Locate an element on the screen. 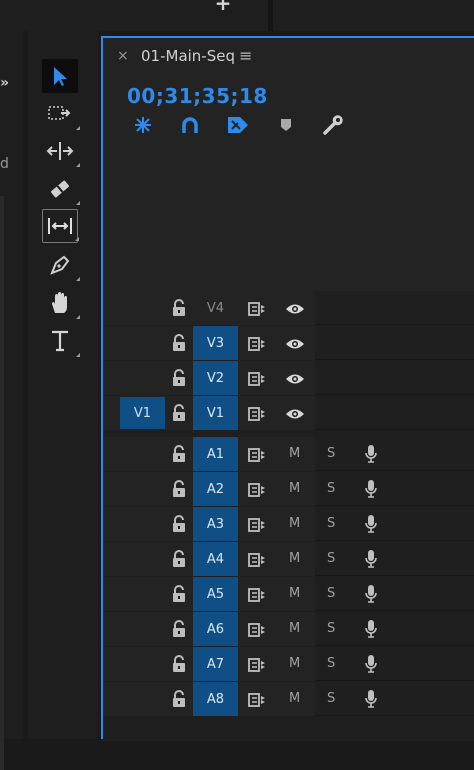 This screenshot has height=770, width=474. left-panel-divider is located at coordinates (2, 483).